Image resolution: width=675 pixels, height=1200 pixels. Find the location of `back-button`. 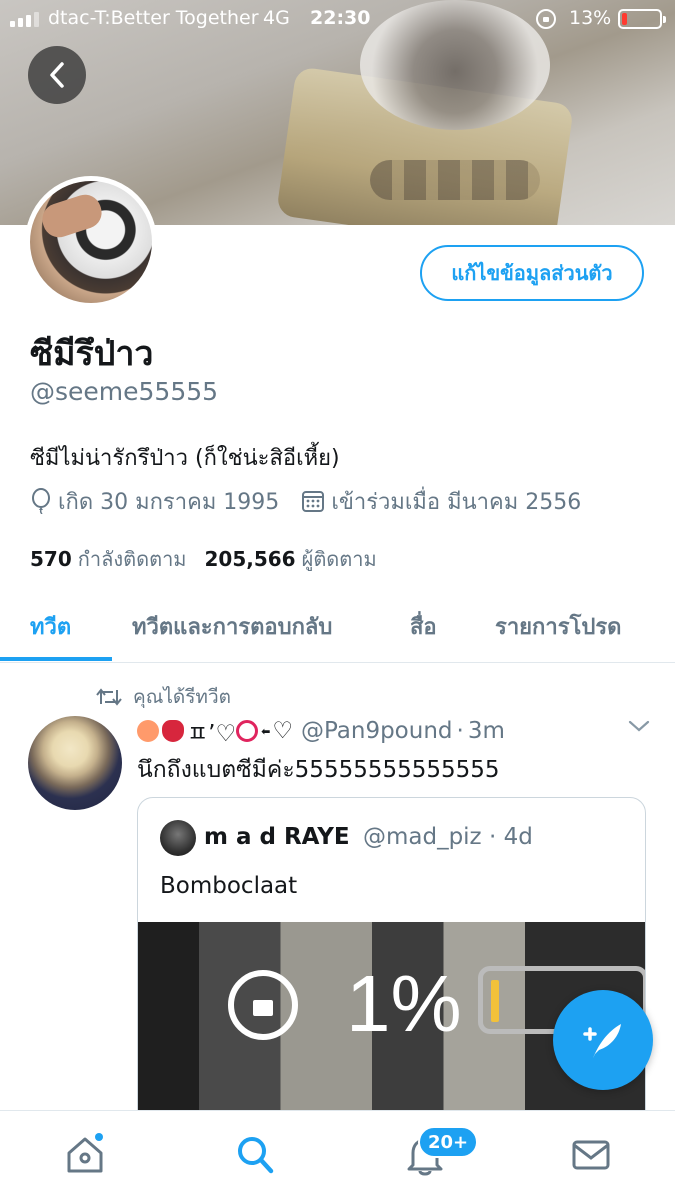

back-button is located at coordinates (57, 75).